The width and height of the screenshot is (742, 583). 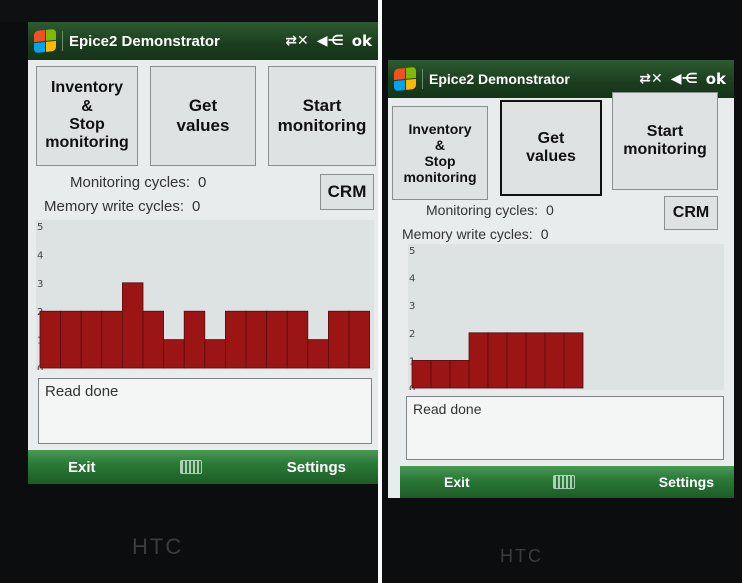 What do you see at coordinates (189, 11) in the screenshot?
I see `device-bezel` at bounding box center [189, 11].